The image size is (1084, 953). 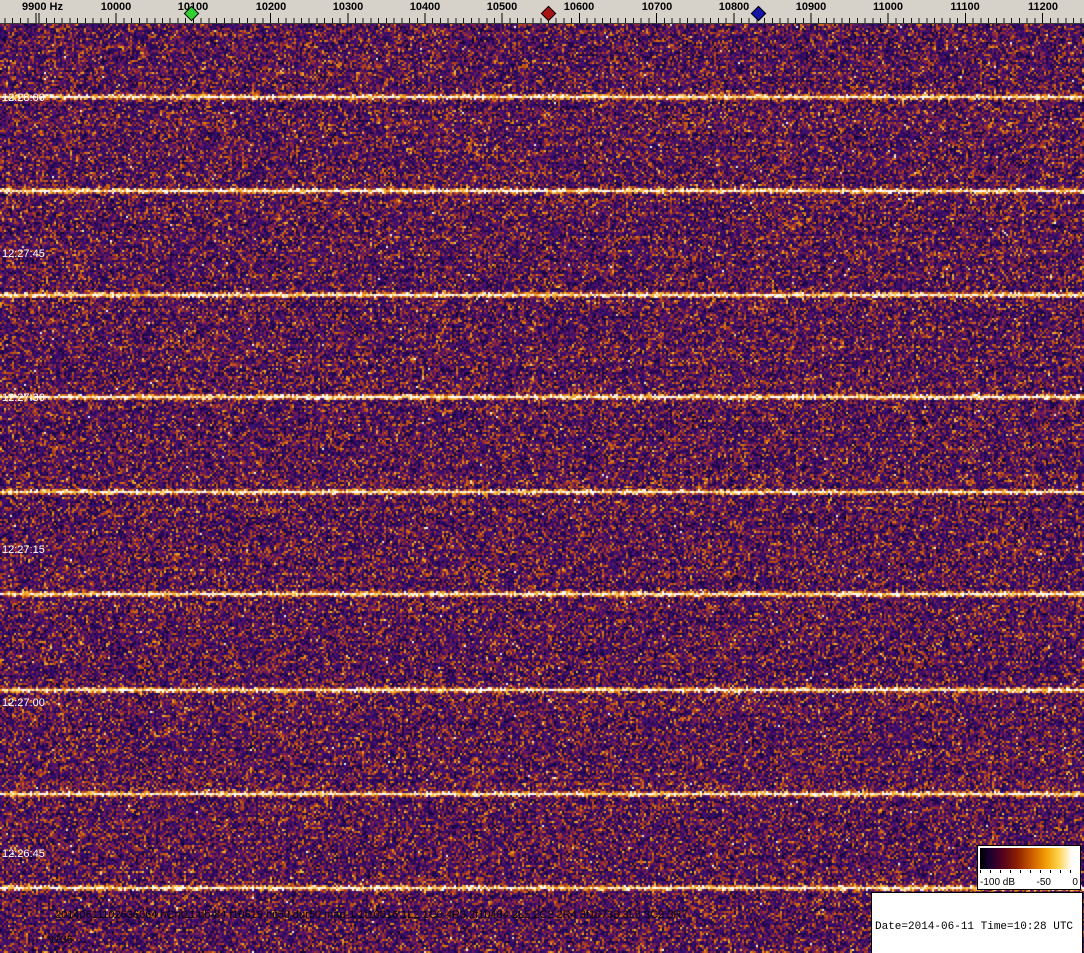 What do you see at coordinates (502, 7) in the screenshot?
I see `freq-label: 10500` at bounding box center [502, 7].